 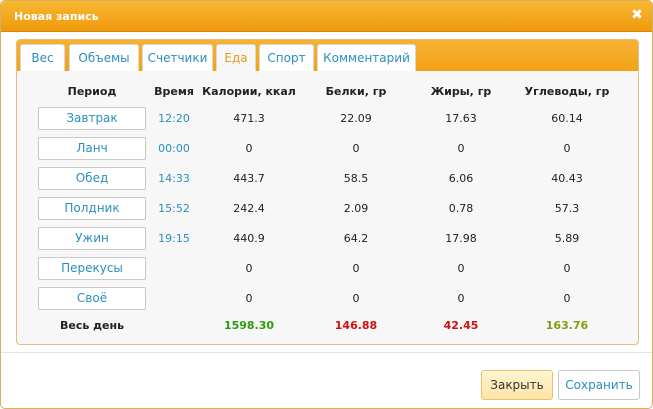 I want to click on row-time: 12:20, so click(x=174, y=118).